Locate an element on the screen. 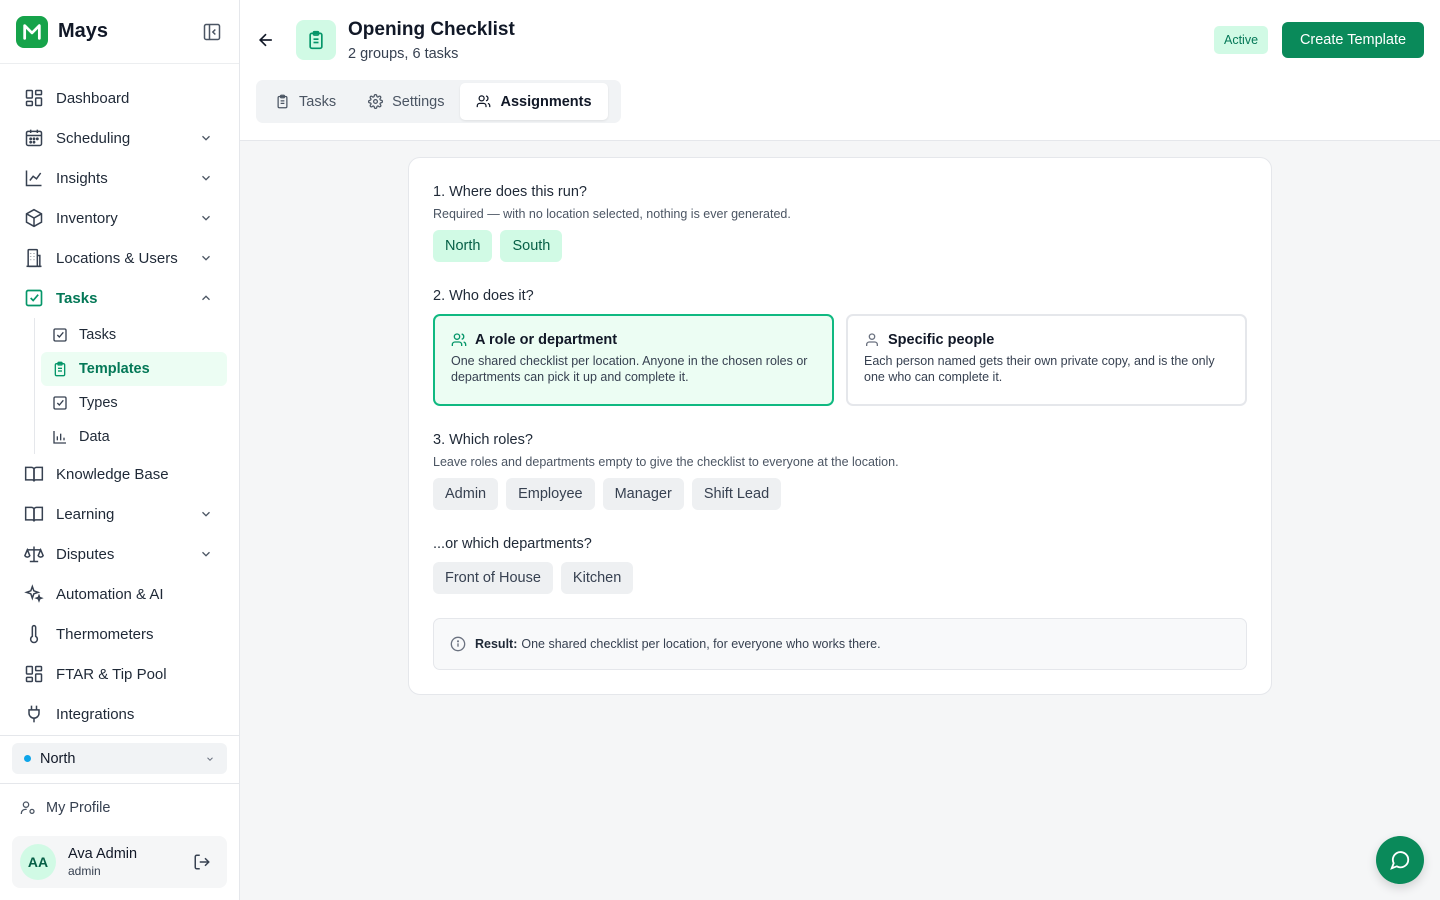  sidebar-item-dashboard: Dashboard is located at coordinates (119, 98).